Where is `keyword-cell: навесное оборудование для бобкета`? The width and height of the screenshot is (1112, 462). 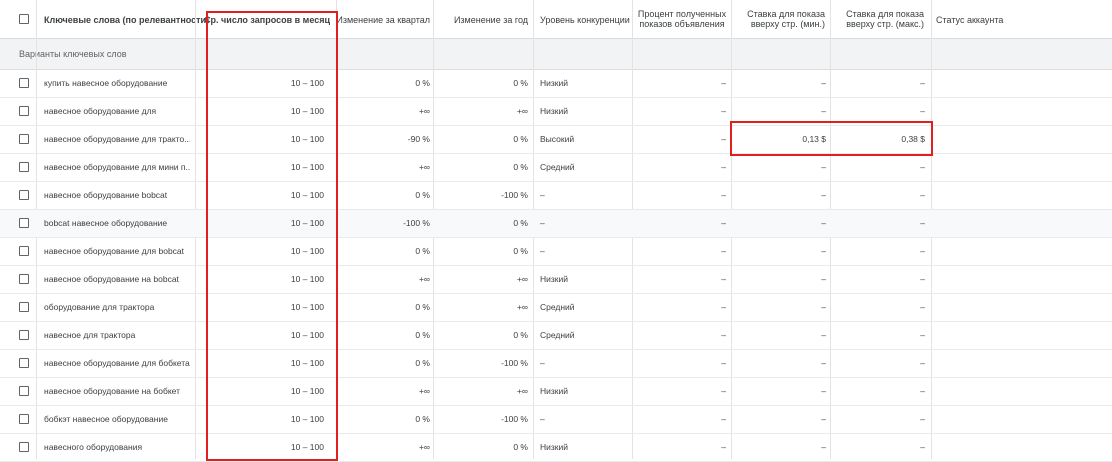
keyword-cell: навесное оборудование для бобкета is located at coordinates (117, 363).